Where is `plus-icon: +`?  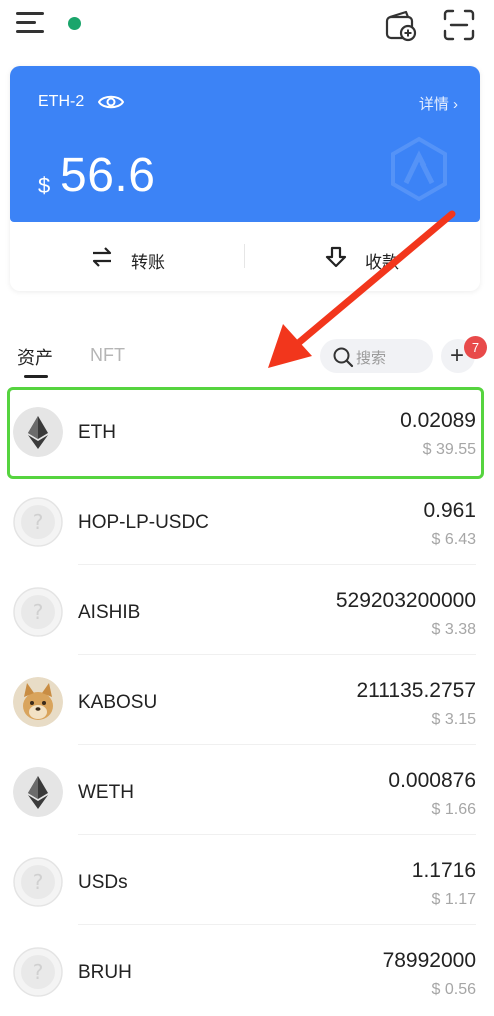 plus-icon: + is located at coordinates (457, 355).